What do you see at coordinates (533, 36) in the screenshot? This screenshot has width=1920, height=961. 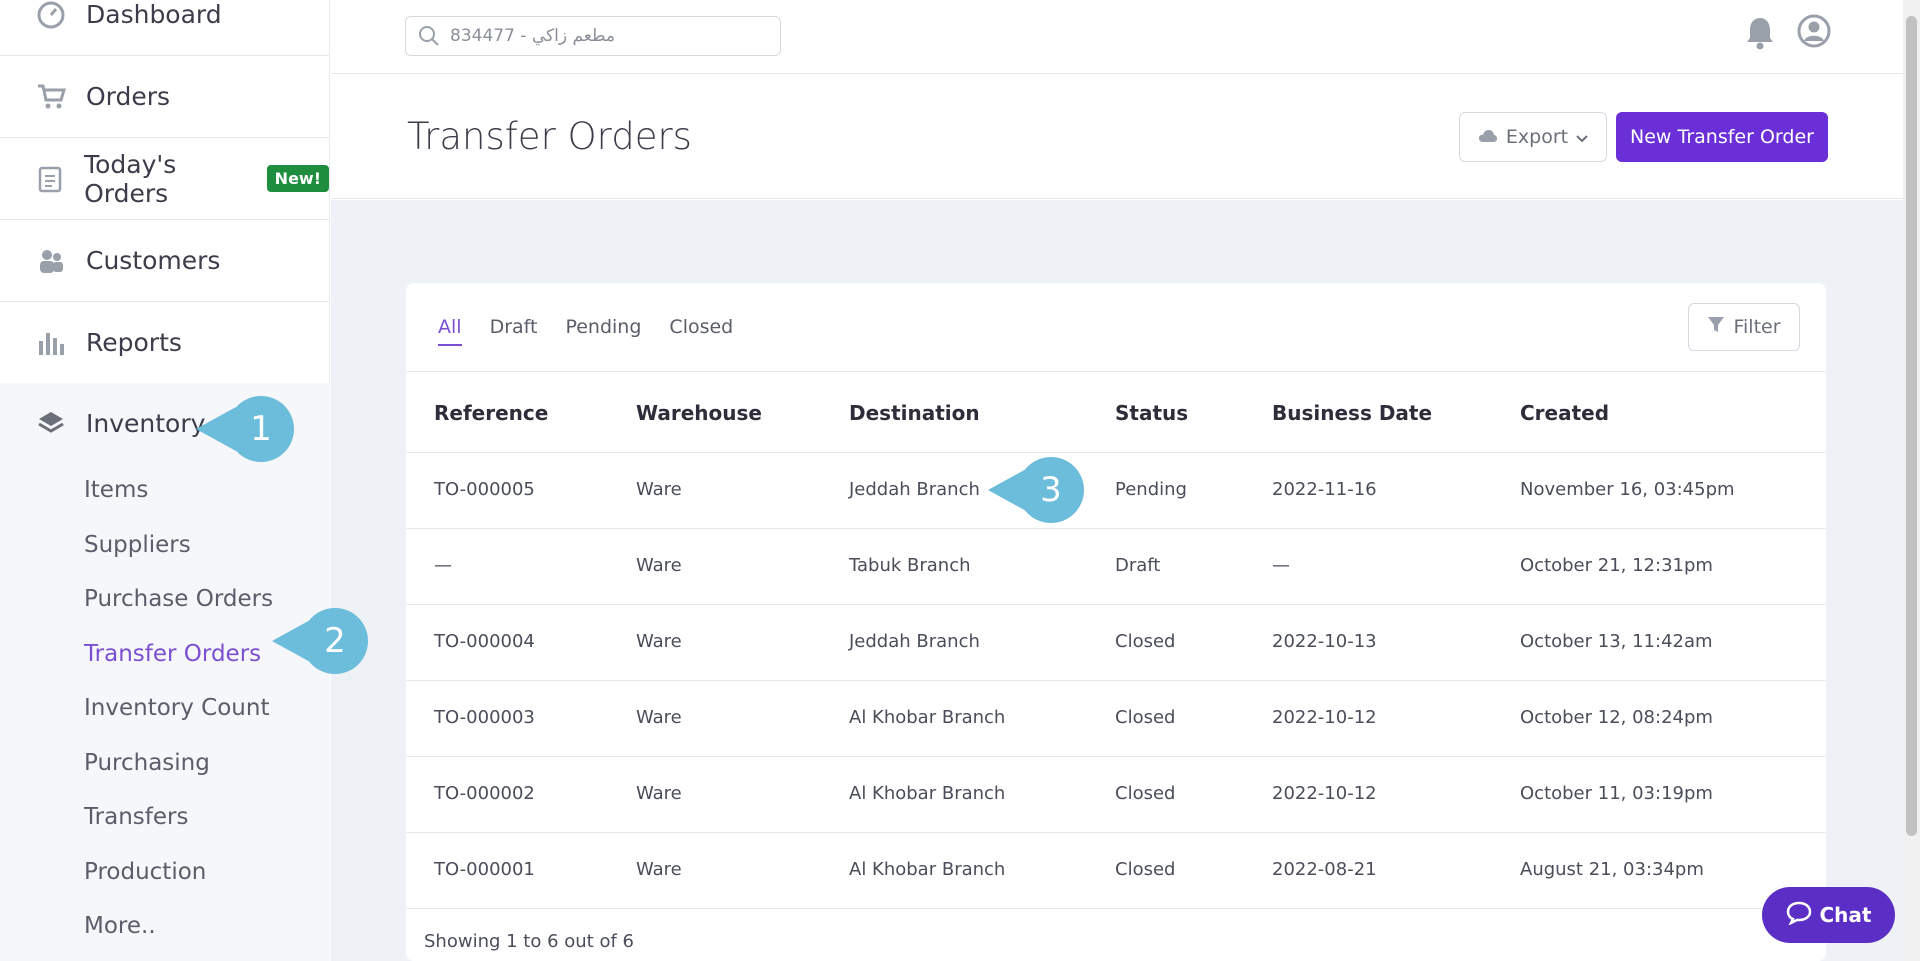 I see `search-placeholder: مطعم زاكي - 834477` at bounding box center [533, 36].